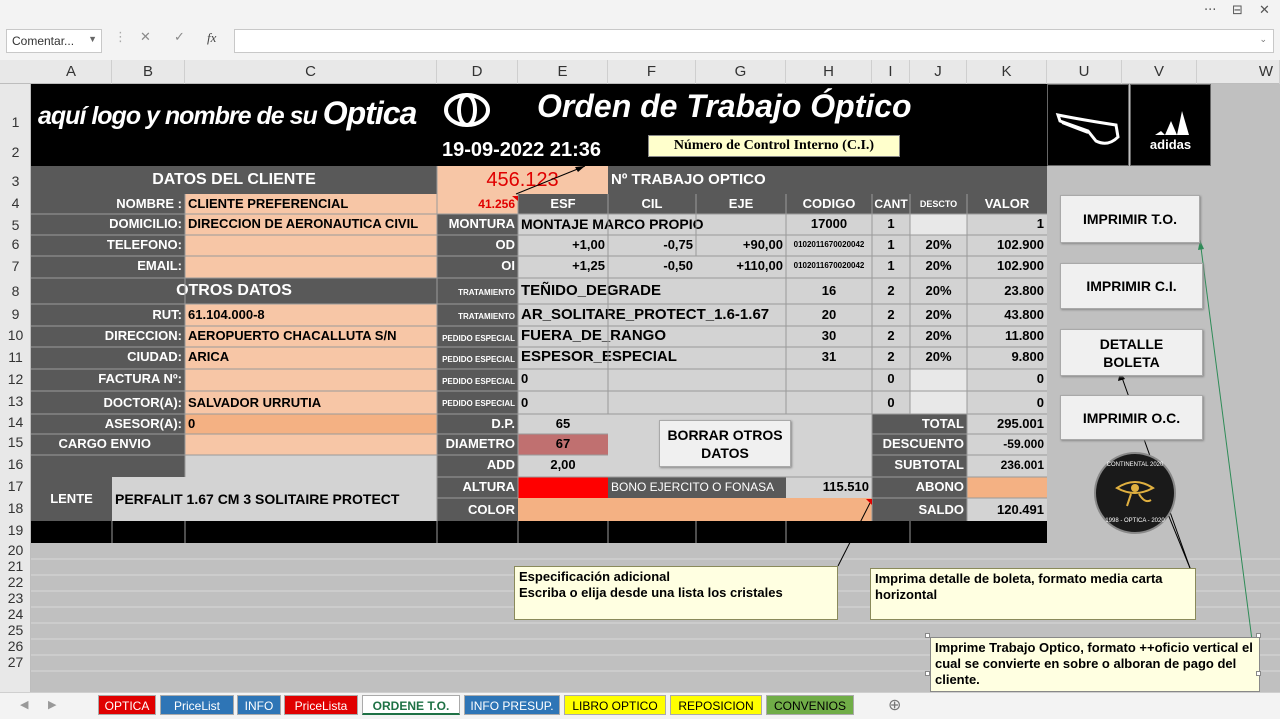  I want to click on item-code: 20, so click(829, 315).